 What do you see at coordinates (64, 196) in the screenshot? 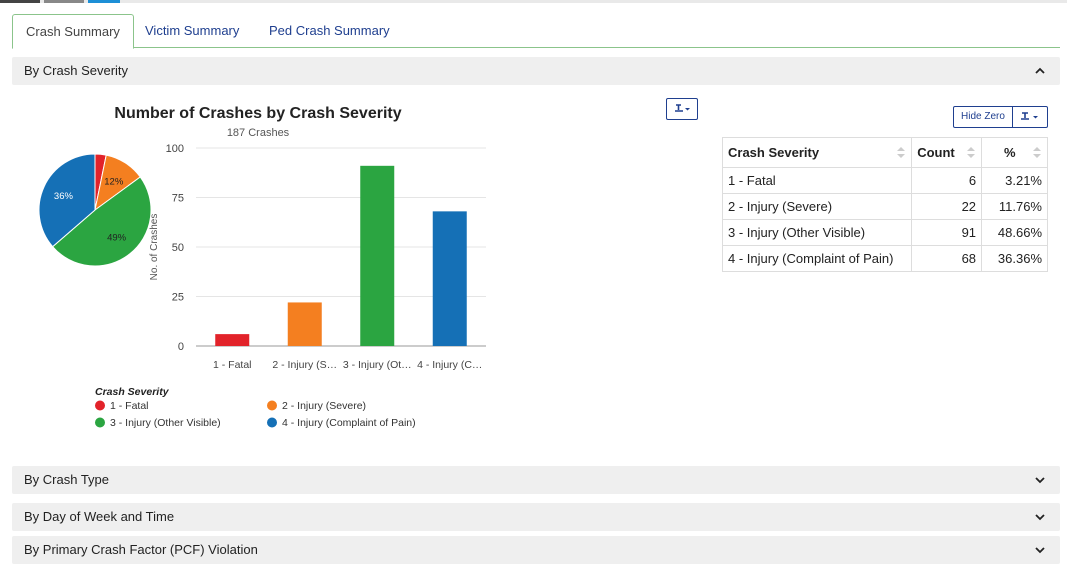
I see `pie-data-label: 36%` at bounding box center [64, 196].